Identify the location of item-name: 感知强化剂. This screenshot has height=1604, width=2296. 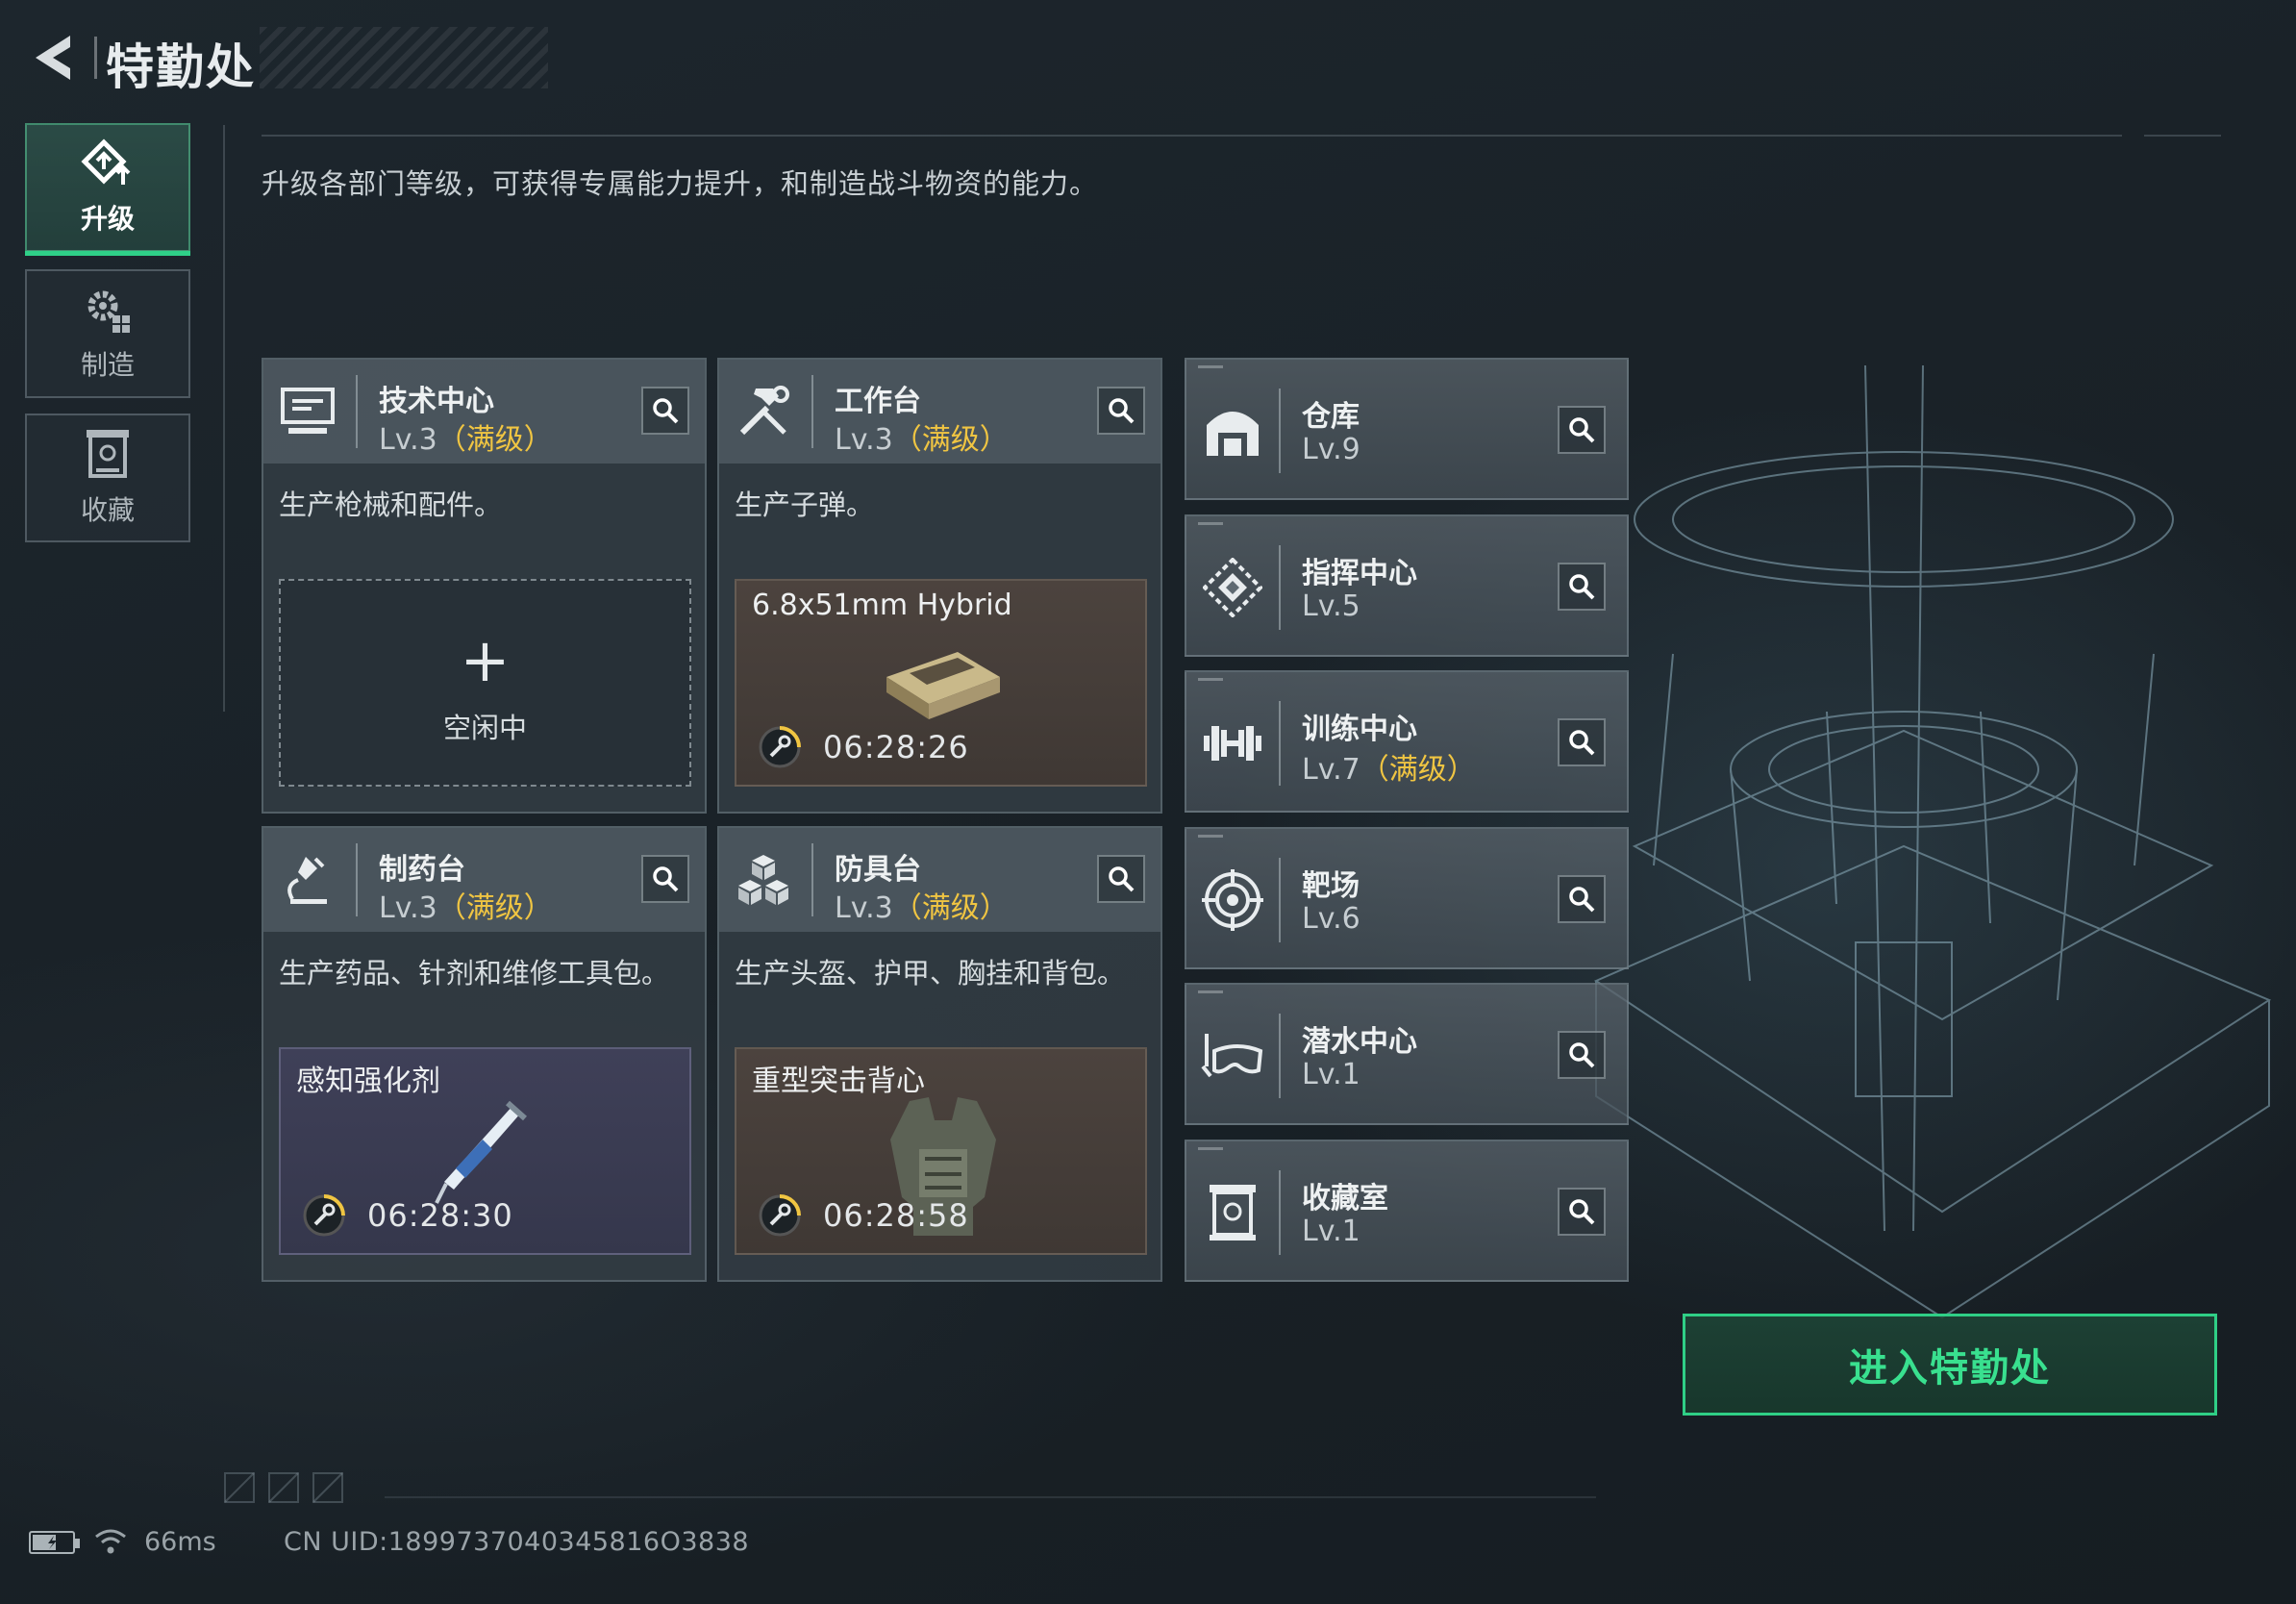
(368, 1081).